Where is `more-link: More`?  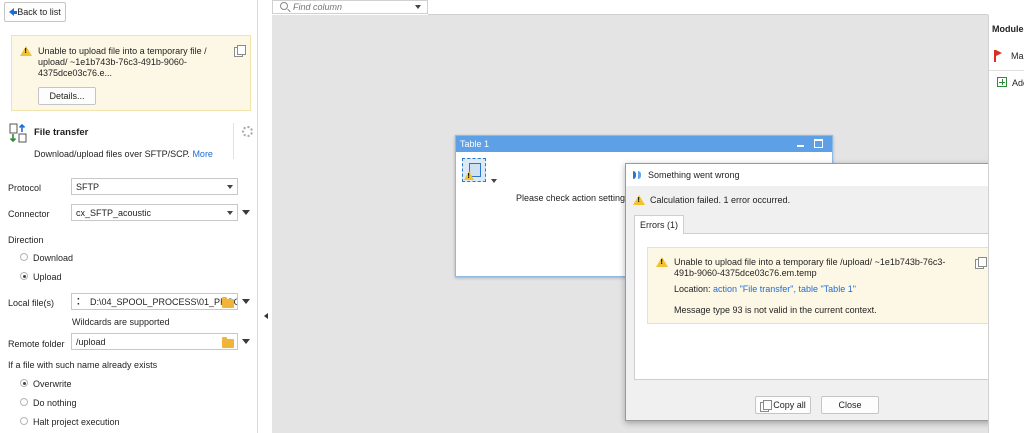 more-link: More is located at coordinates (202, 154).